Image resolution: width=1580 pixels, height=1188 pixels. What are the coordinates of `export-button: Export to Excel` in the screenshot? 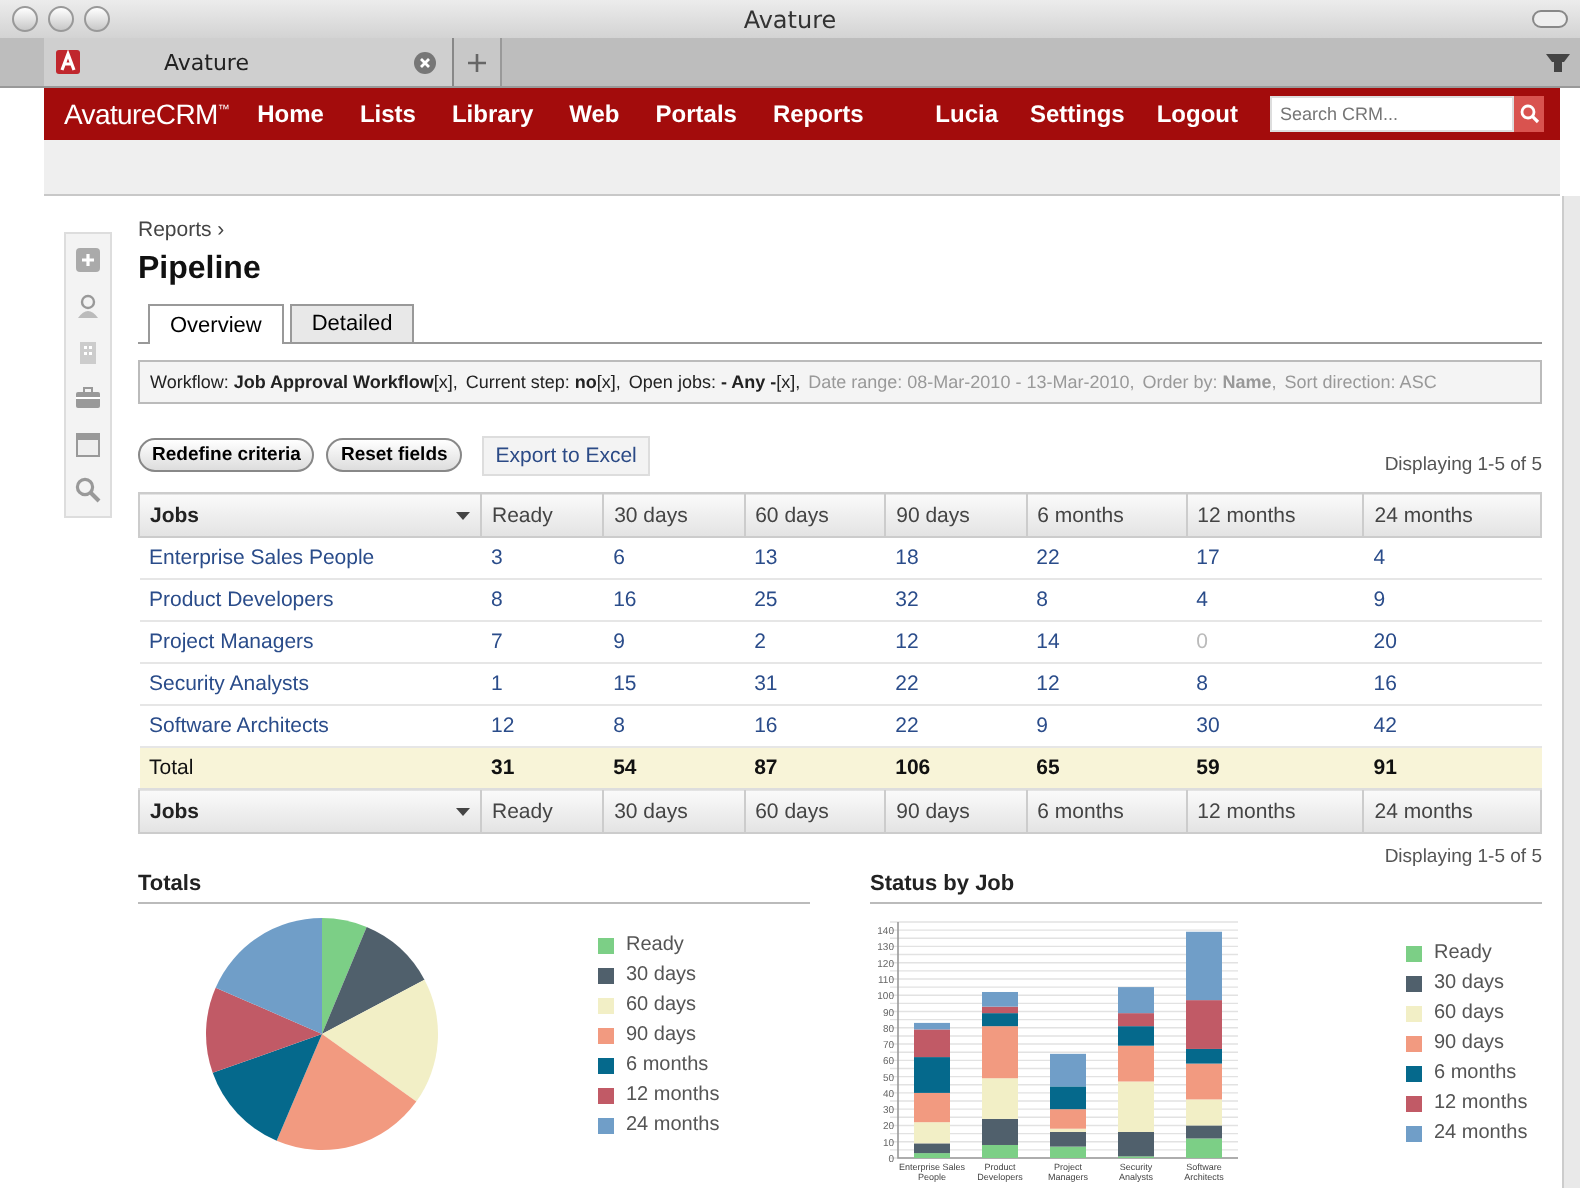 It's located at (566, 455).